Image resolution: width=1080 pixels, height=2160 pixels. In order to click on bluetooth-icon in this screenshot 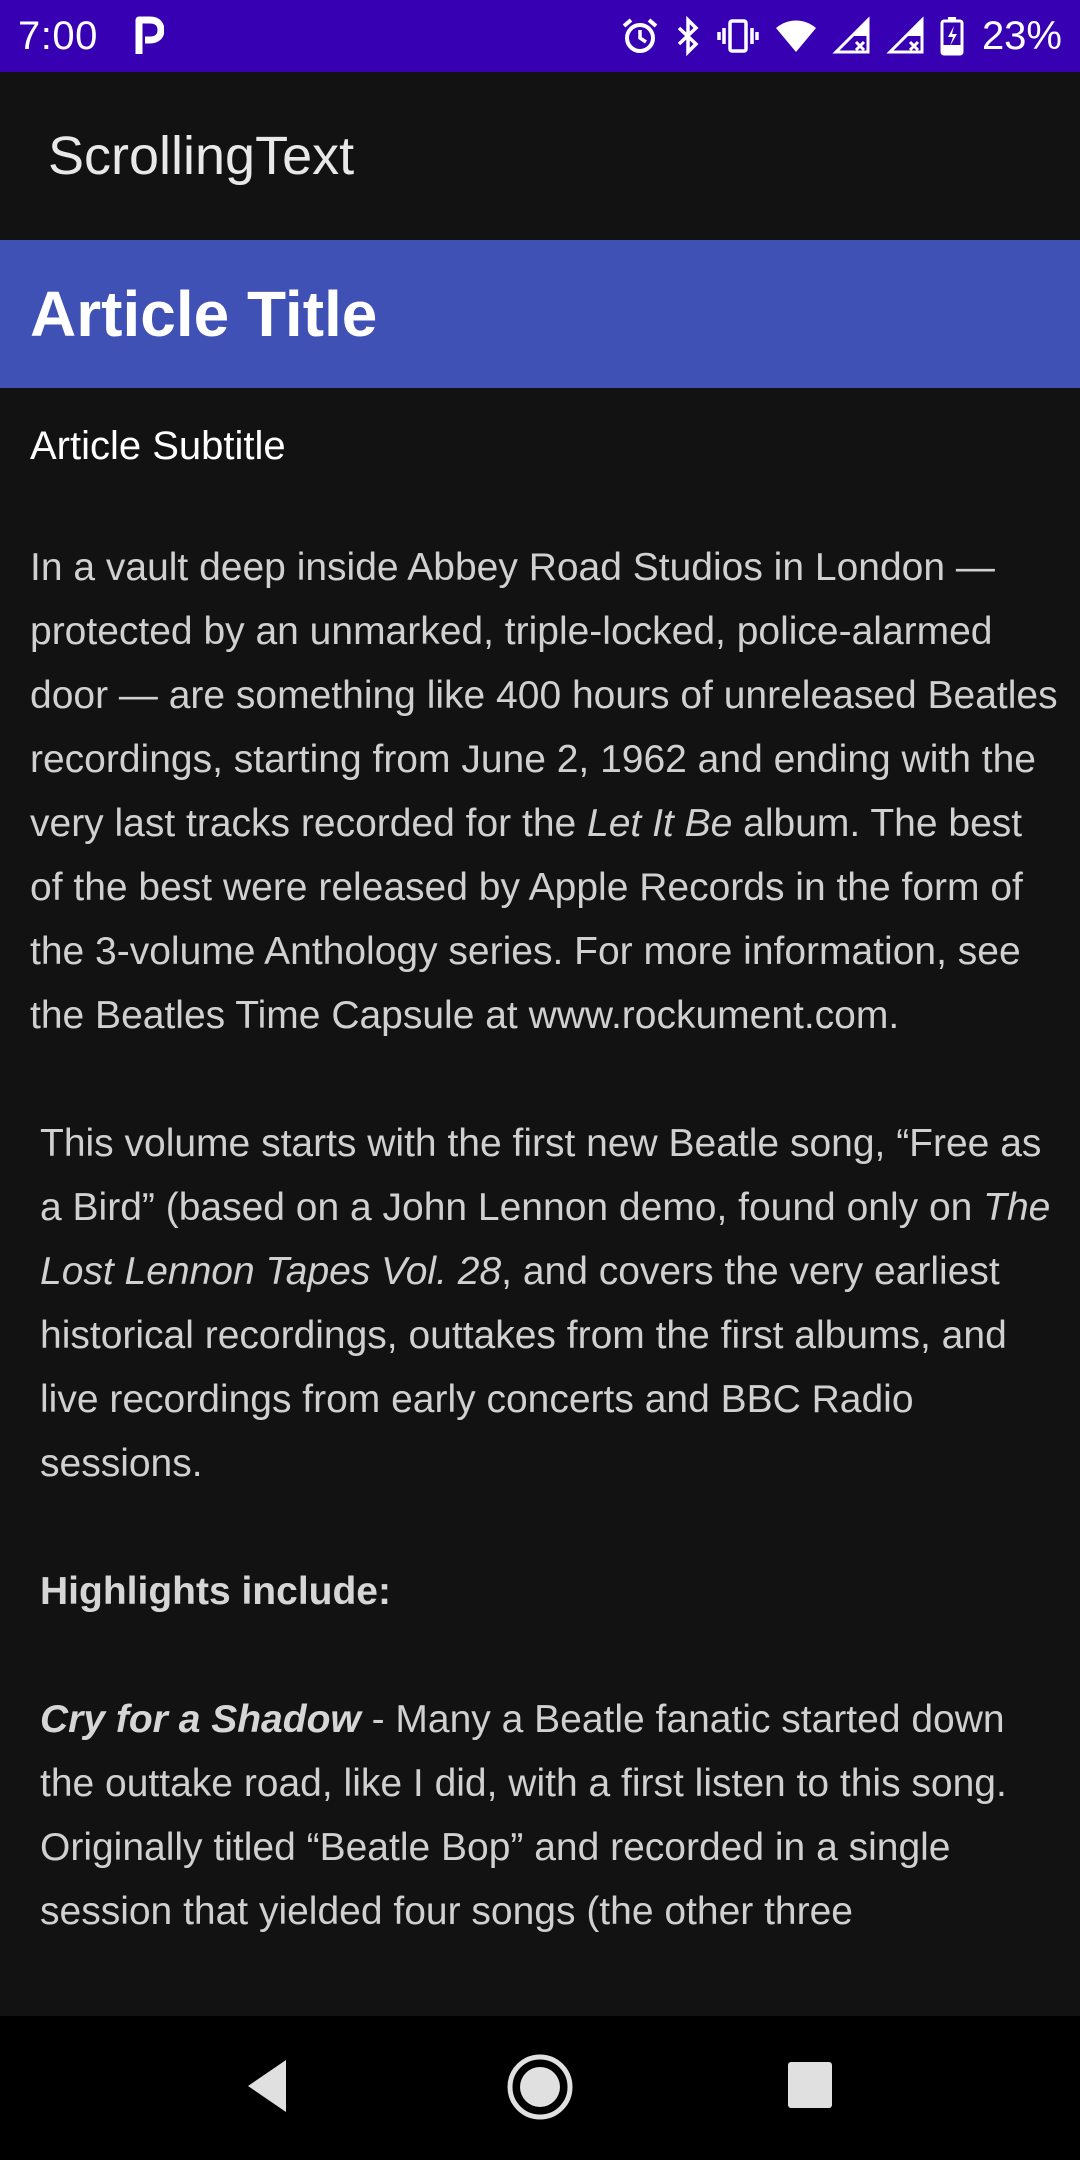, I will do `click(688, 36)`.